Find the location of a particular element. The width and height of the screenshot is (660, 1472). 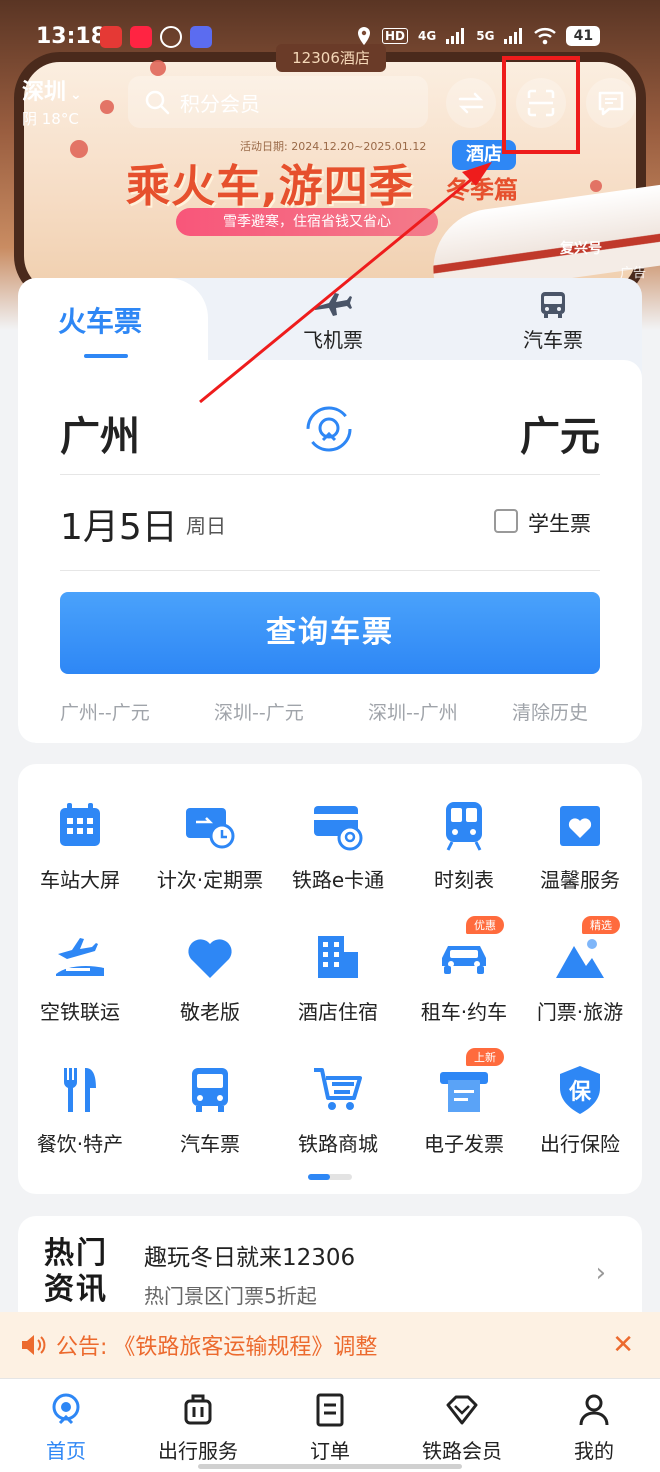

featured-badge: 精选 is located at coordinates (601, 925).